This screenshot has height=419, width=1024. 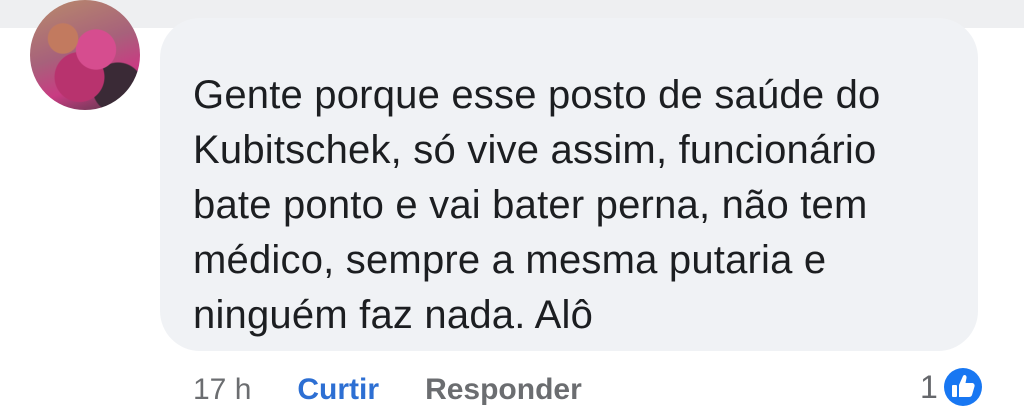 What do you see at coordinates (962, 387) in the screenshot?
I see `thumbs-up-icon` at bounding box center [962, 387].